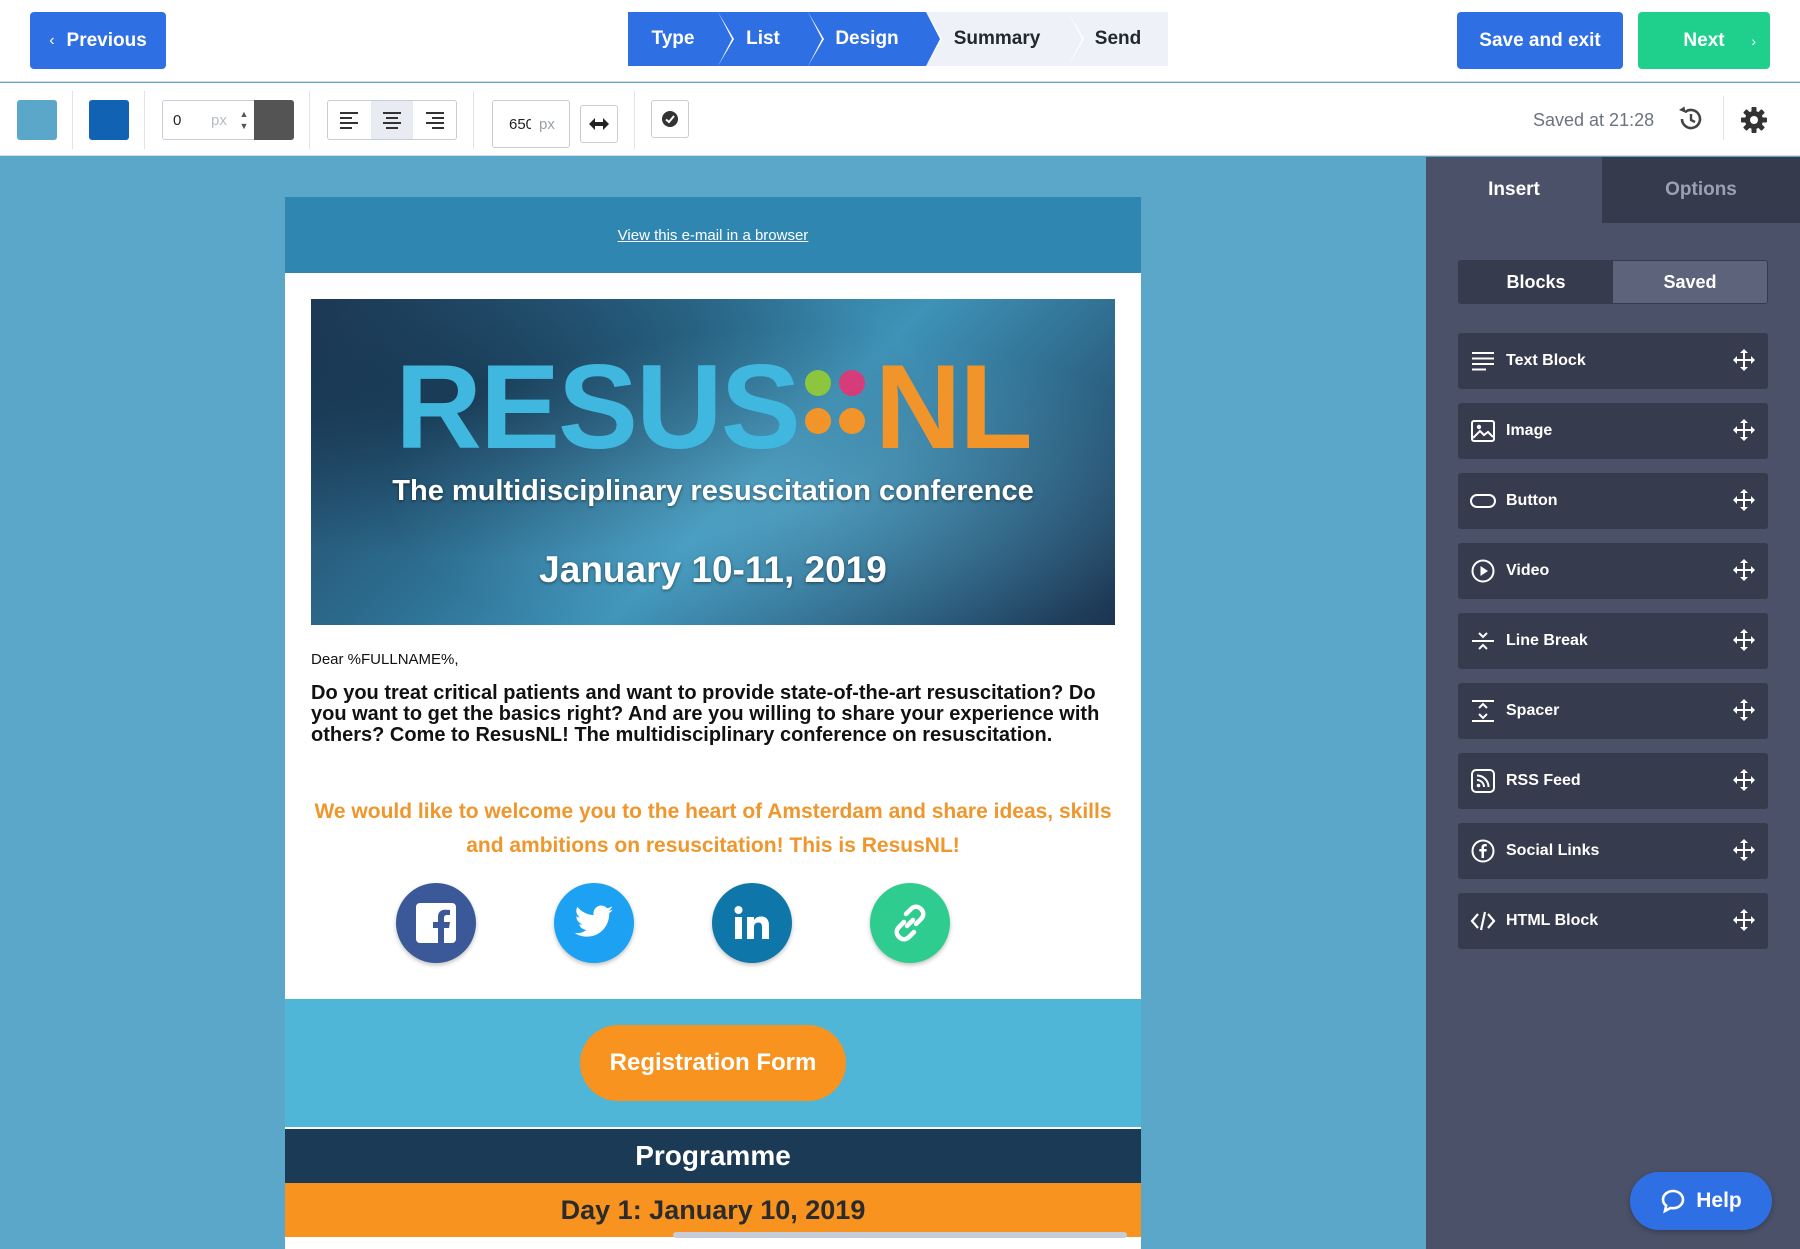 This screenshot has height=1249, width=1800. Describe the element at coordinates (673, 38) in the screenshot. I see `step-type-label: Type` at that location.